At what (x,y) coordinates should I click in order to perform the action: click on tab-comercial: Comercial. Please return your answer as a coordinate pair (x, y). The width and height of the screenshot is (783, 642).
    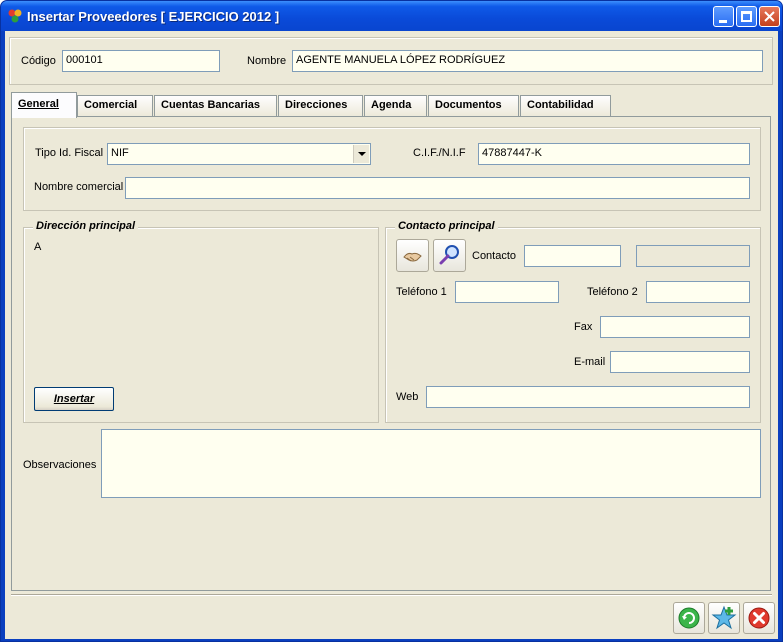
    Looking at the image, I should click on (115, 106).